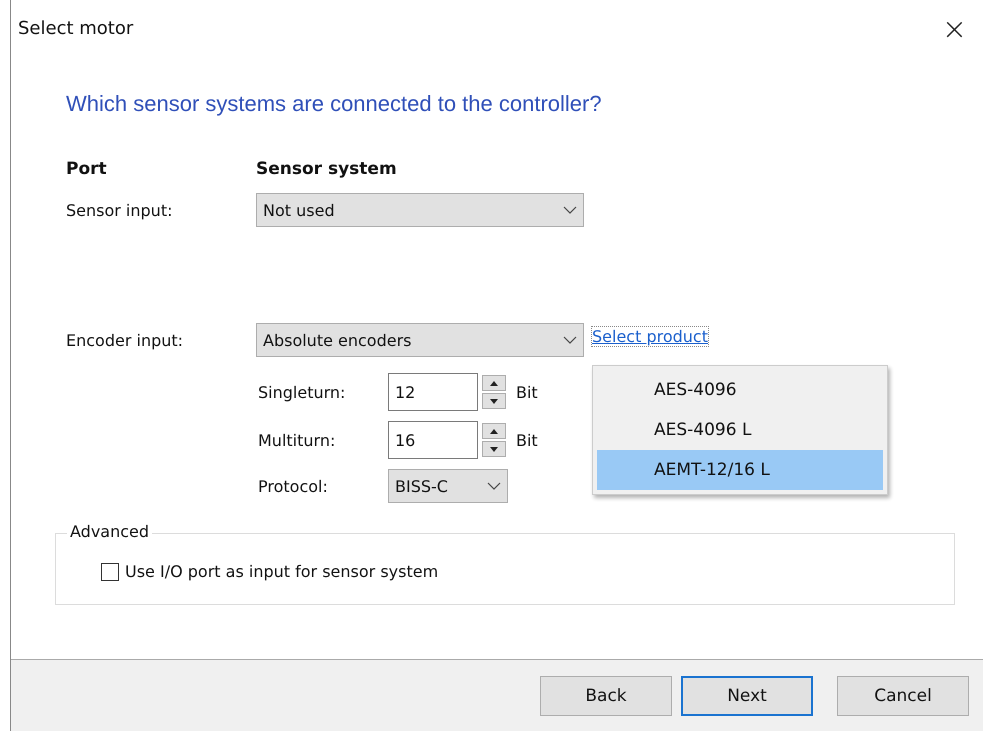 The height and width of the screenshot is (731, 983). I want to click on dropdown: BISS-C, so click(448, 486).